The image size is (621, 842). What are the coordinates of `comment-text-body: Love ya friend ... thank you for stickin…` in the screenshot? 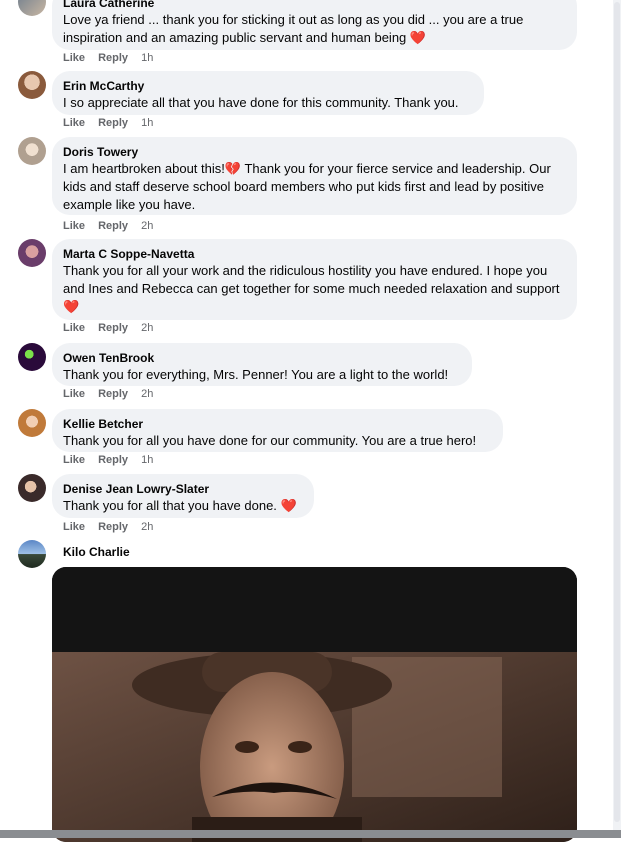 It's located at (293, 28).